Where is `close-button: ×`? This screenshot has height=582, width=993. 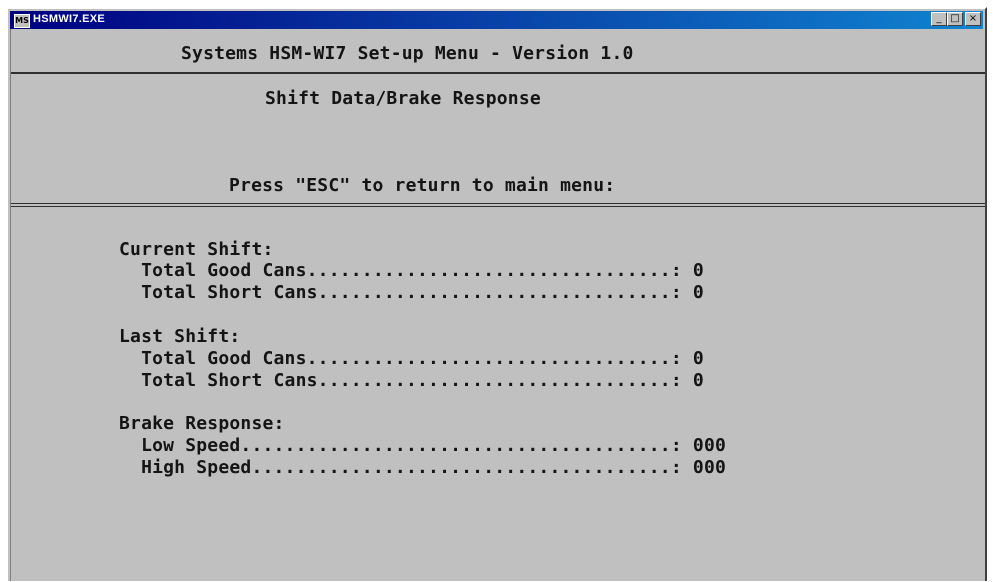
close-button: × is located at coordinates (973, 19).